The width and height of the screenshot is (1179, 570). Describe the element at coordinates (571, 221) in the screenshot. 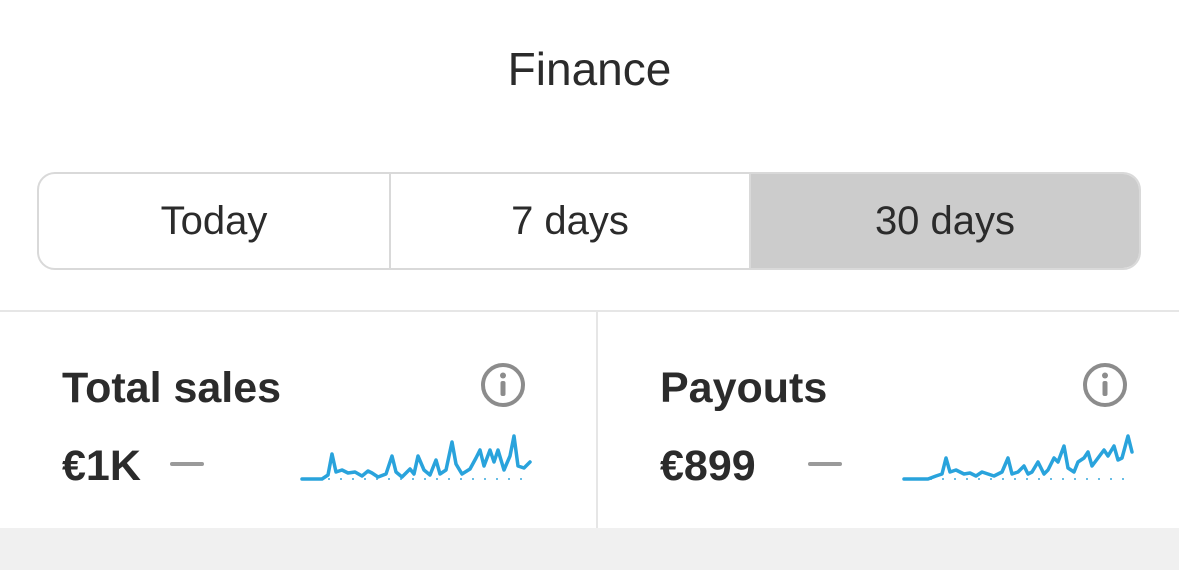

I see `tab-7-days: 7 days` at that location.